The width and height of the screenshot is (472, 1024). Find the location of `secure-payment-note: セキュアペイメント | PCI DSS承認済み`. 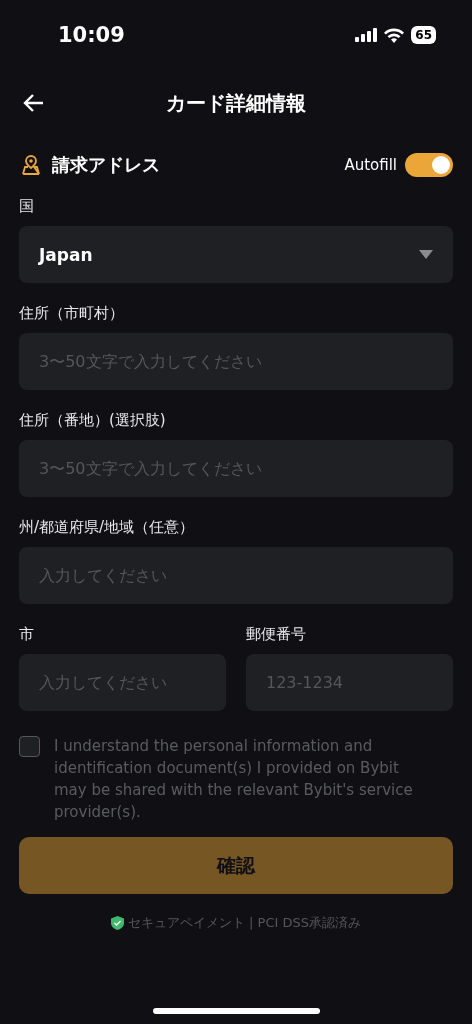

secure-payment-note: セキュアペイメント | PCI DSS承認済み is located at coordinates (244, 923).